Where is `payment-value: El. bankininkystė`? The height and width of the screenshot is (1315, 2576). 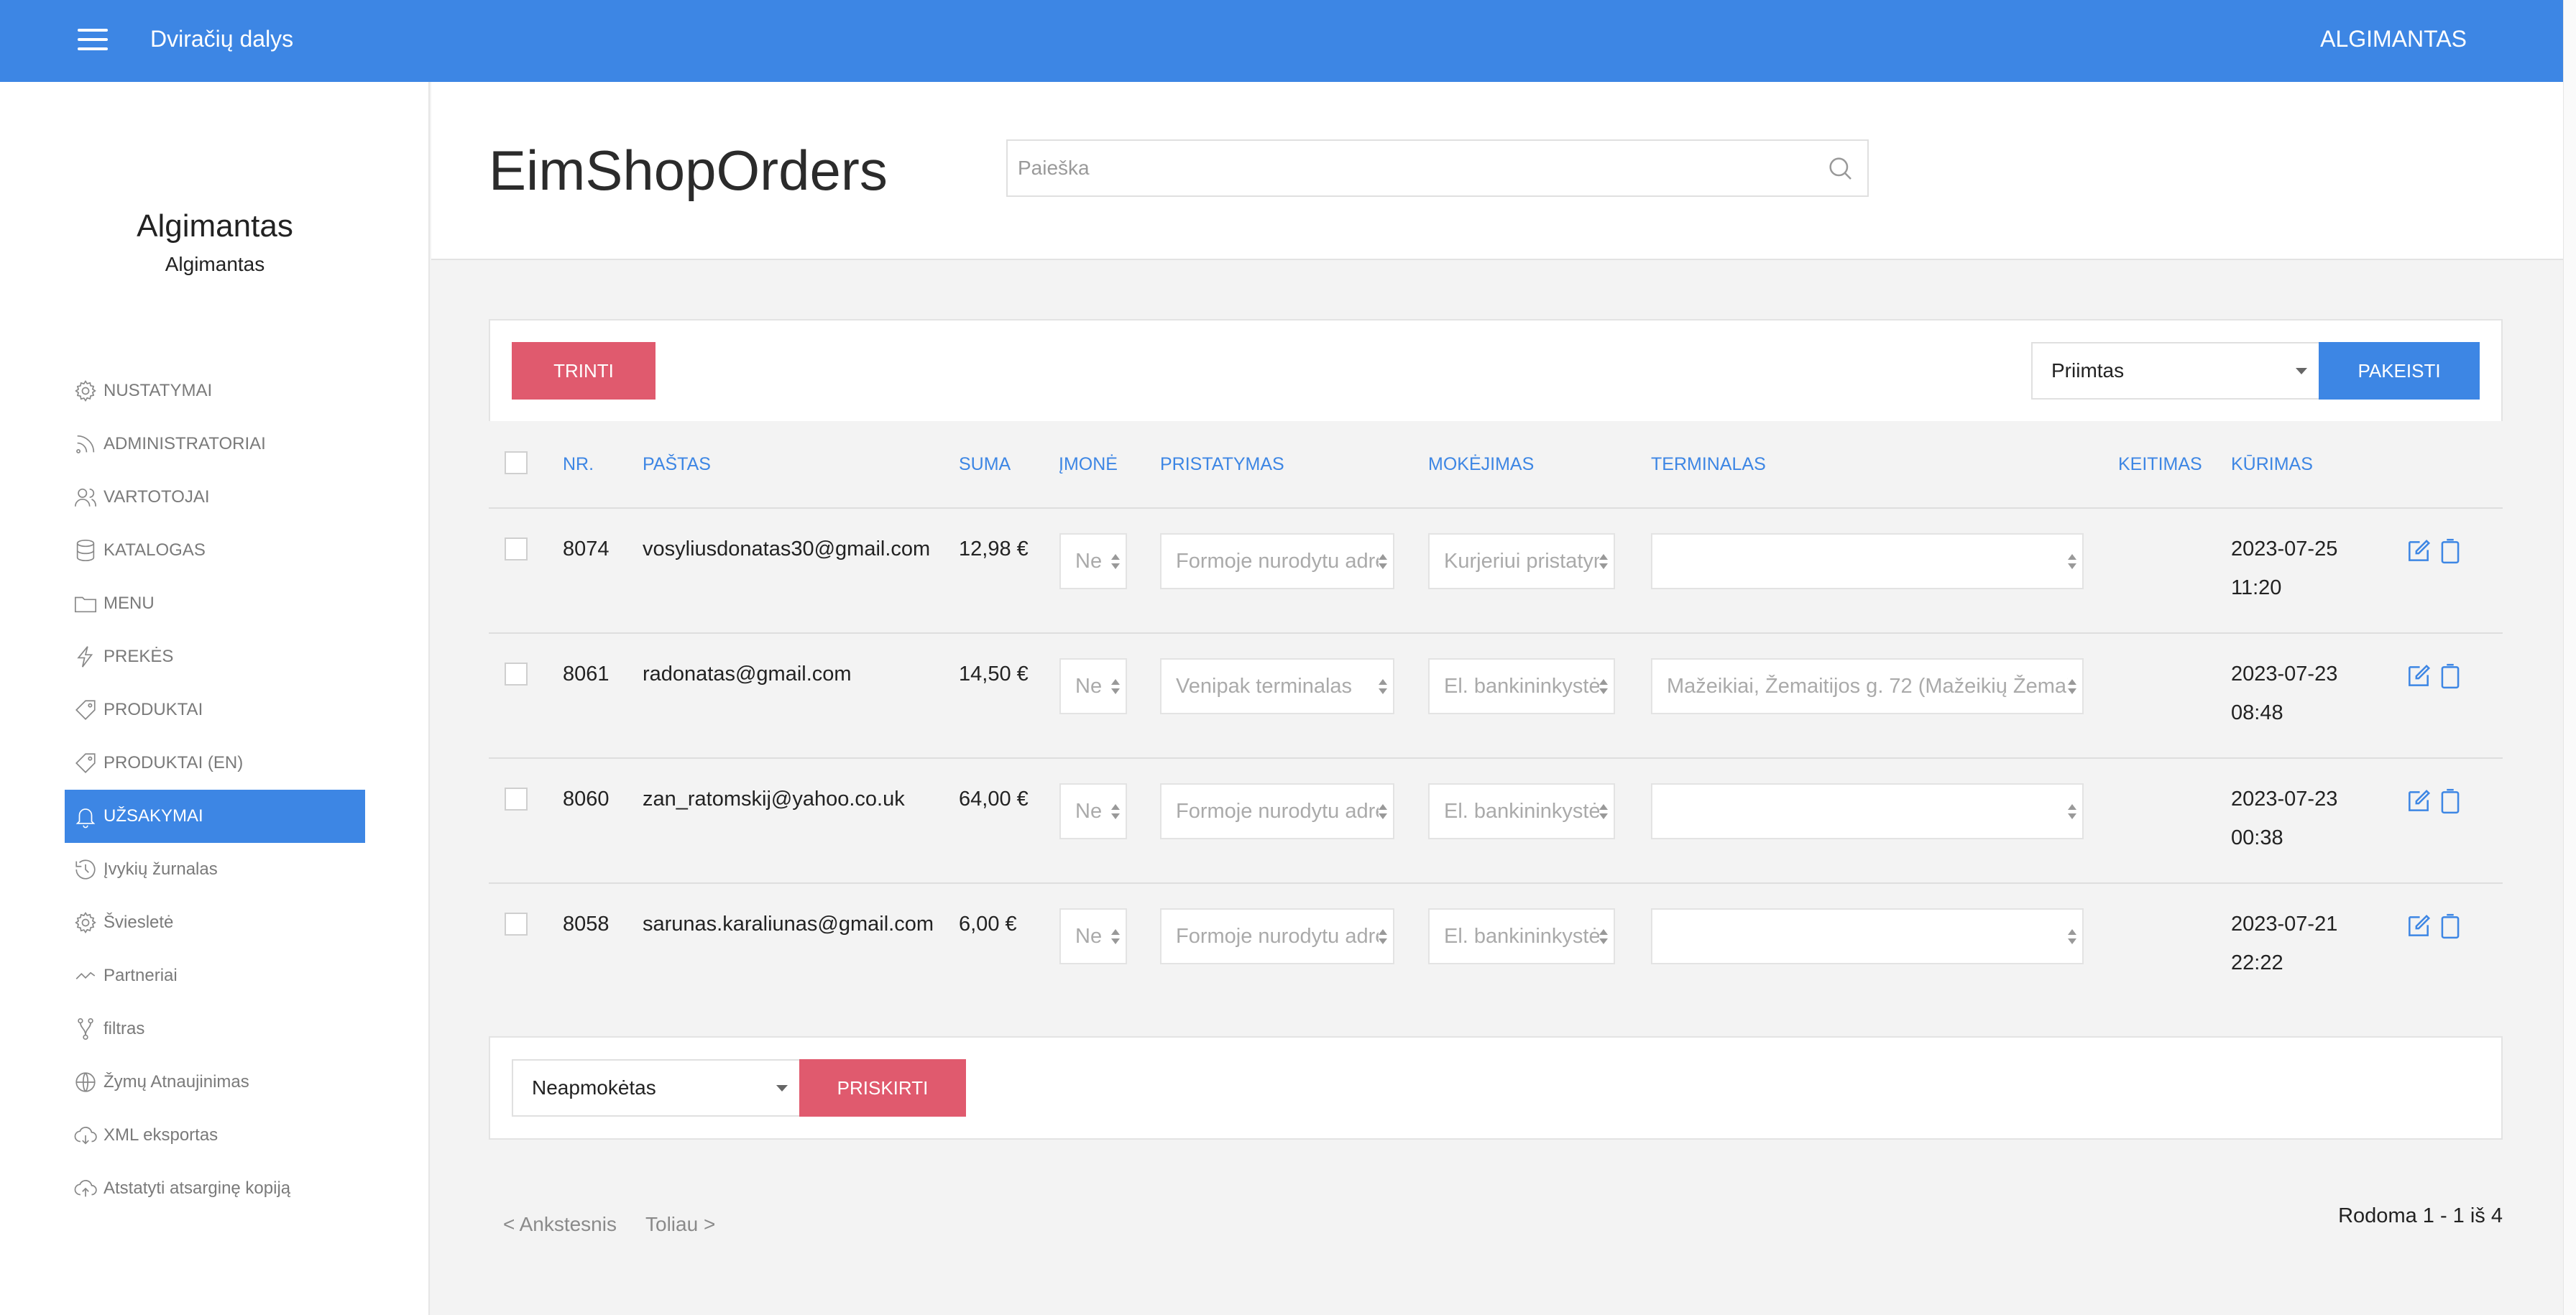
payment-value: El. bankininkystė is located at coordinates (1521, 936).